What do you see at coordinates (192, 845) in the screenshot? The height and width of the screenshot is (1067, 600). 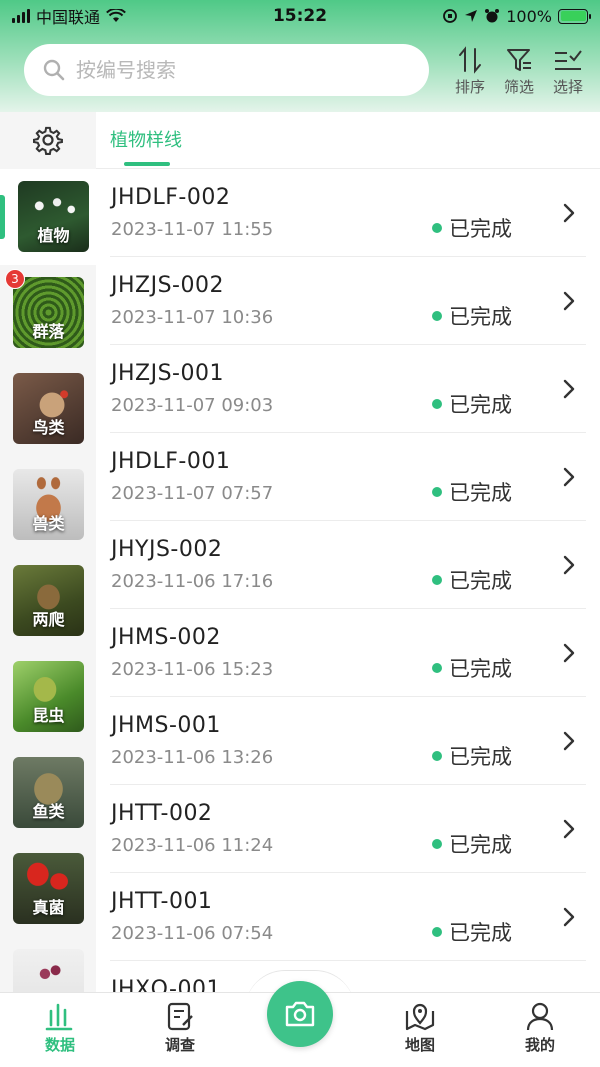 I see `record-datetime: 2023-11-06 11:24` at bounding box center [192, 845].